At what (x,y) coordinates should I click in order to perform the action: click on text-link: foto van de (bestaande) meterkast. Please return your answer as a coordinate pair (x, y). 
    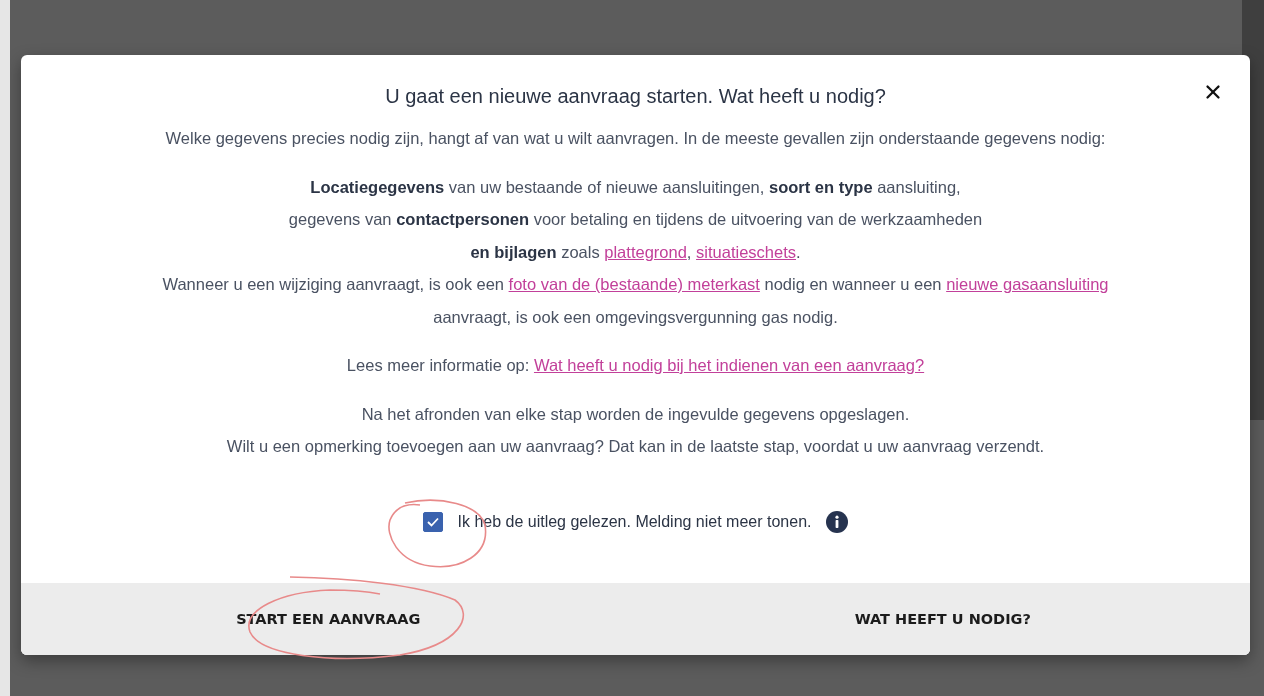
    Looking at the image, I should click on (634, 284).